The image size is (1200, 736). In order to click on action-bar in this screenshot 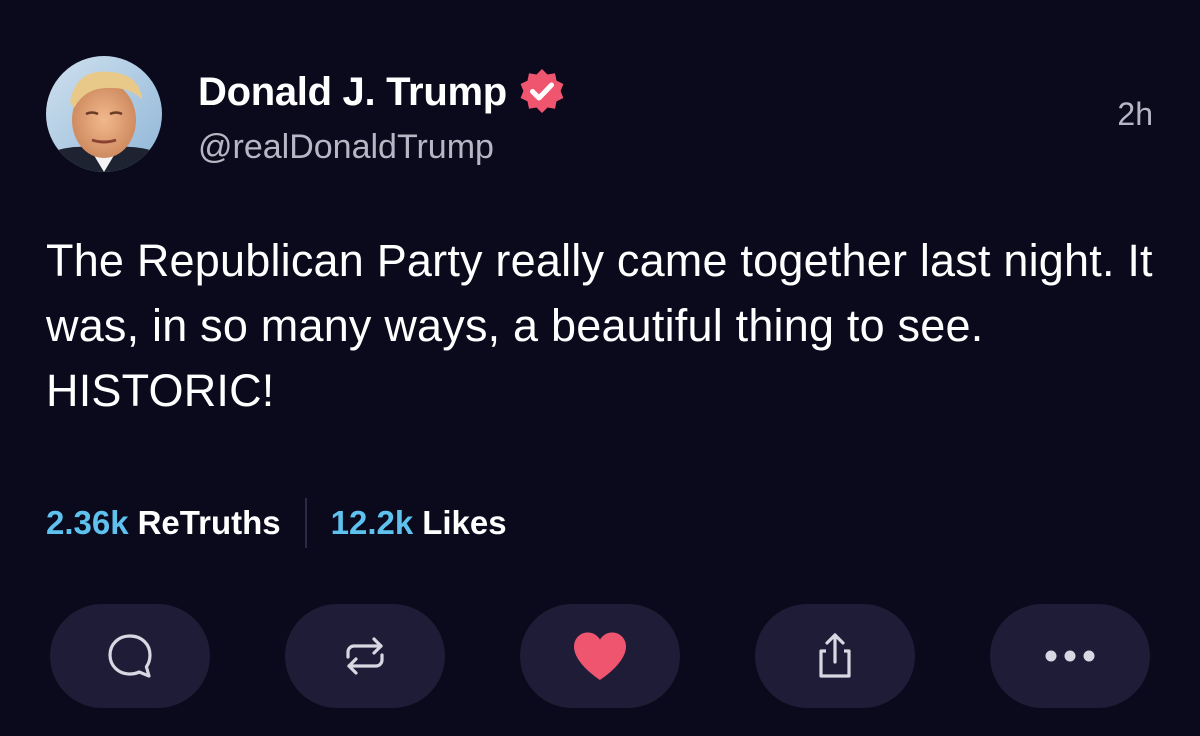, I will do `click(600, 656)`.